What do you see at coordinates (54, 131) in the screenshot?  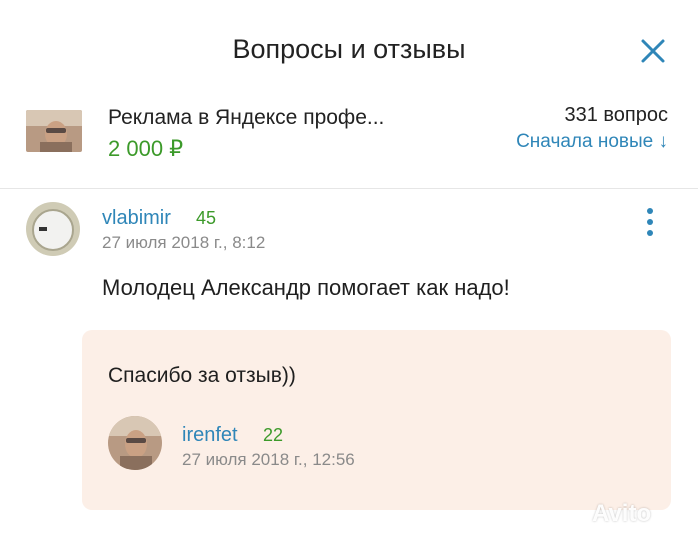 I see `product-thumbnail` at bounding box center [54, 131].